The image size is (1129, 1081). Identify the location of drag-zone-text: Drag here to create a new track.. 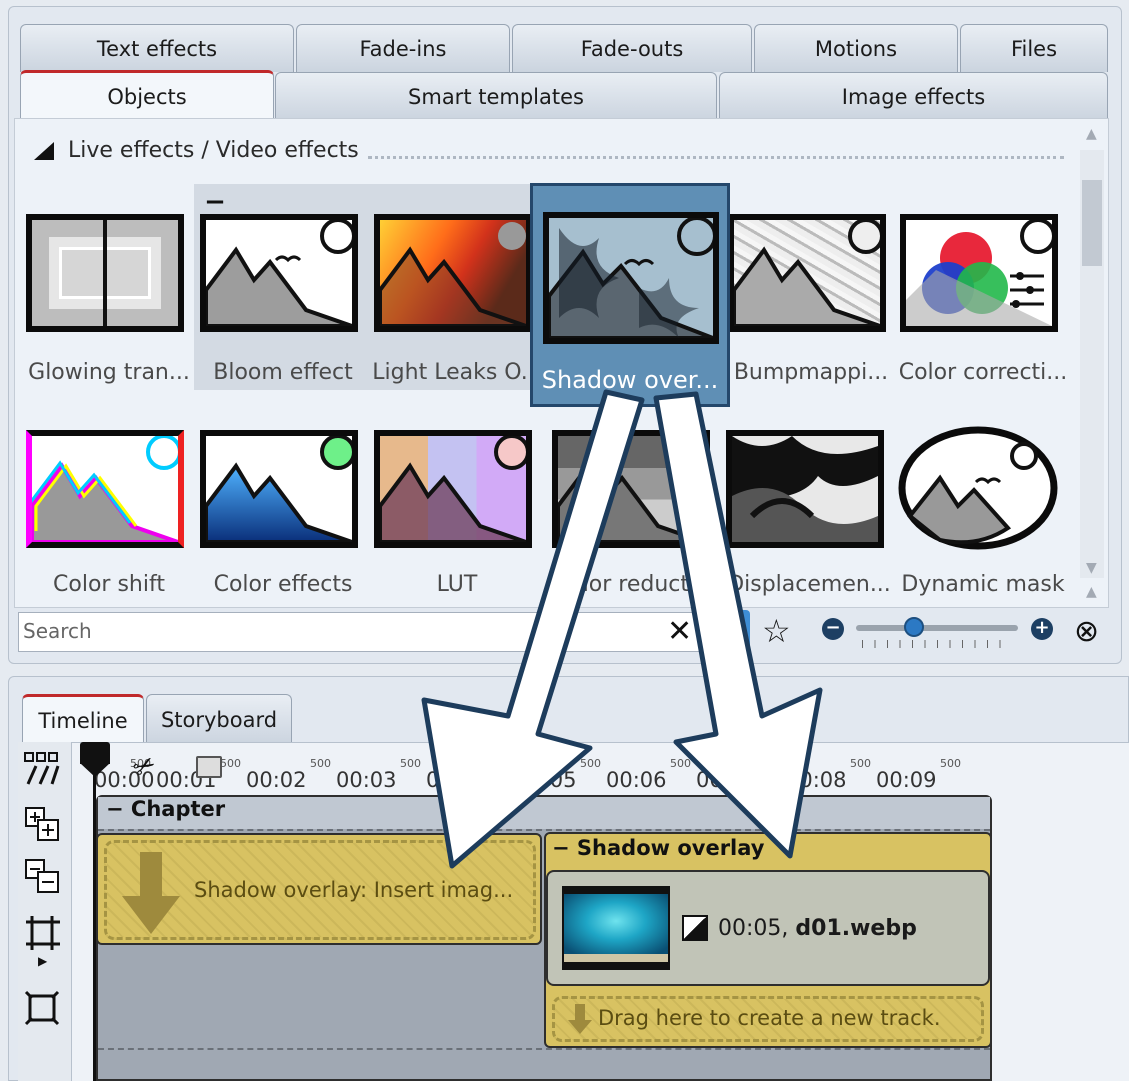
(769, 1018).